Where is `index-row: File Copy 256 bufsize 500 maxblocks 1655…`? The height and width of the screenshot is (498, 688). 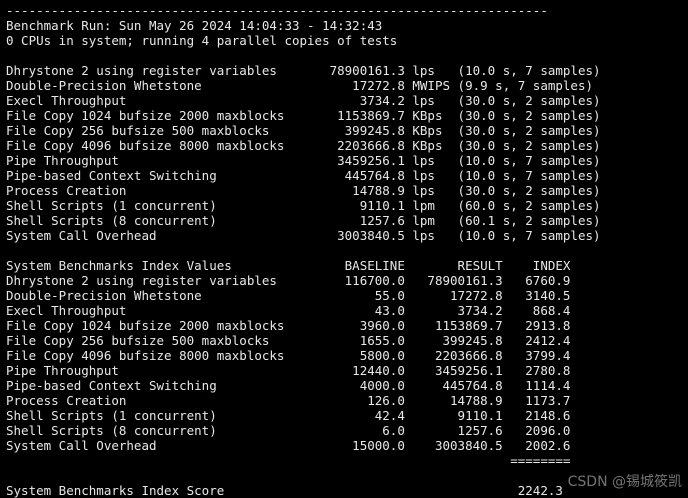 index-row: File Copy 256 bufsize 500 maxblocks 1655… is located at coordinates (288, 340).